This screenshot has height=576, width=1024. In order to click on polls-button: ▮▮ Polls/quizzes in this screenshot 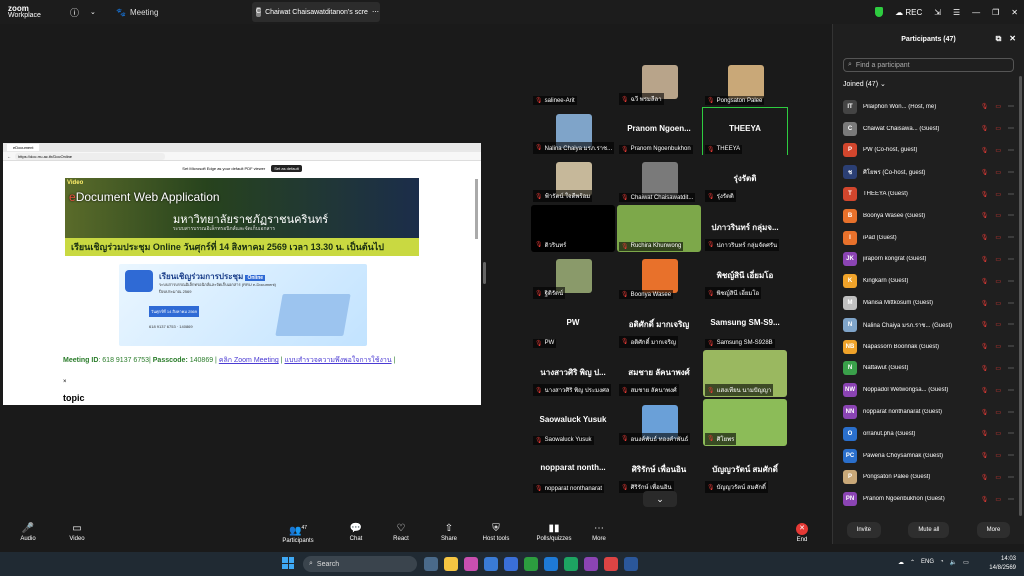, I will do `click(554, 532)`.